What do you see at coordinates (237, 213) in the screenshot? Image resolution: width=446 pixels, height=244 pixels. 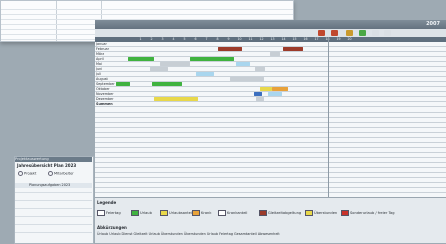 I see `legend-label: Krankanteil` at bounding box center [237, 213].